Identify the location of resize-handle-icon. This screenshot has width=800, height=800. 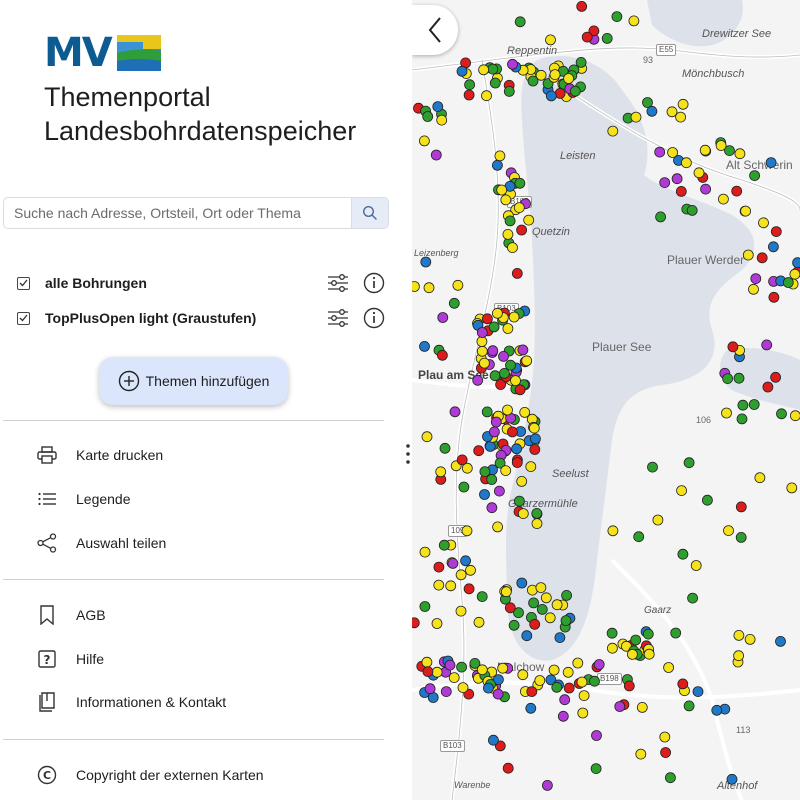
(408, 454).